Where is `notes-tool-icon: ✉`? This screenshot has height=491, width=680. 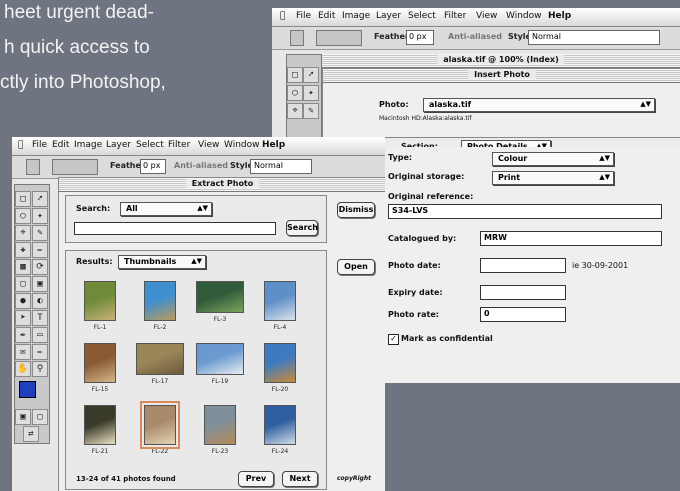
notes-tool-icon: ✉ is located at coordinates (23, 352).